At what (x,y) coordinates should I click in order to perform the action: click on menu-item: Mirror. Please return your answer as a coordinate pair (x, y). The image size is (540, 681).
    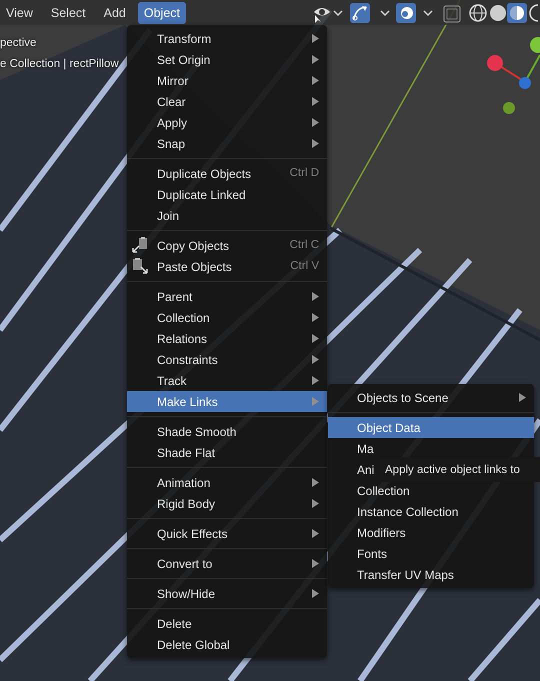
    Looking at the image, I should click on (227, 80).